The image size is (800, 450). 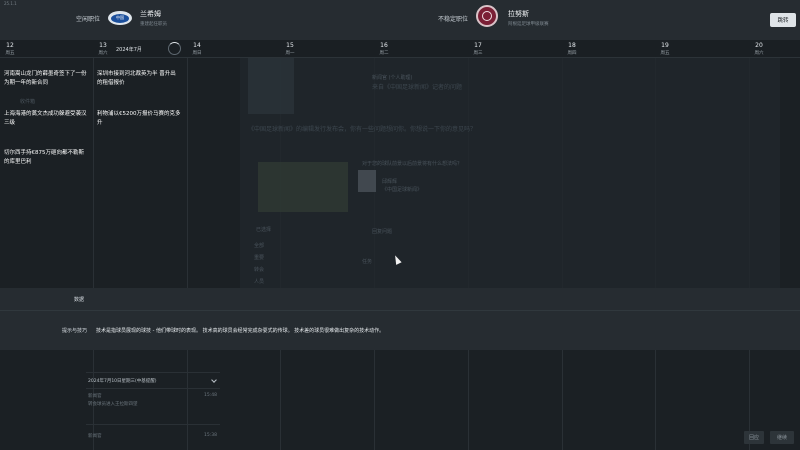 What do you see at coordinates (303, 187) in the screenshot?
I see `background-news-image` at bounding box center [303, 187].